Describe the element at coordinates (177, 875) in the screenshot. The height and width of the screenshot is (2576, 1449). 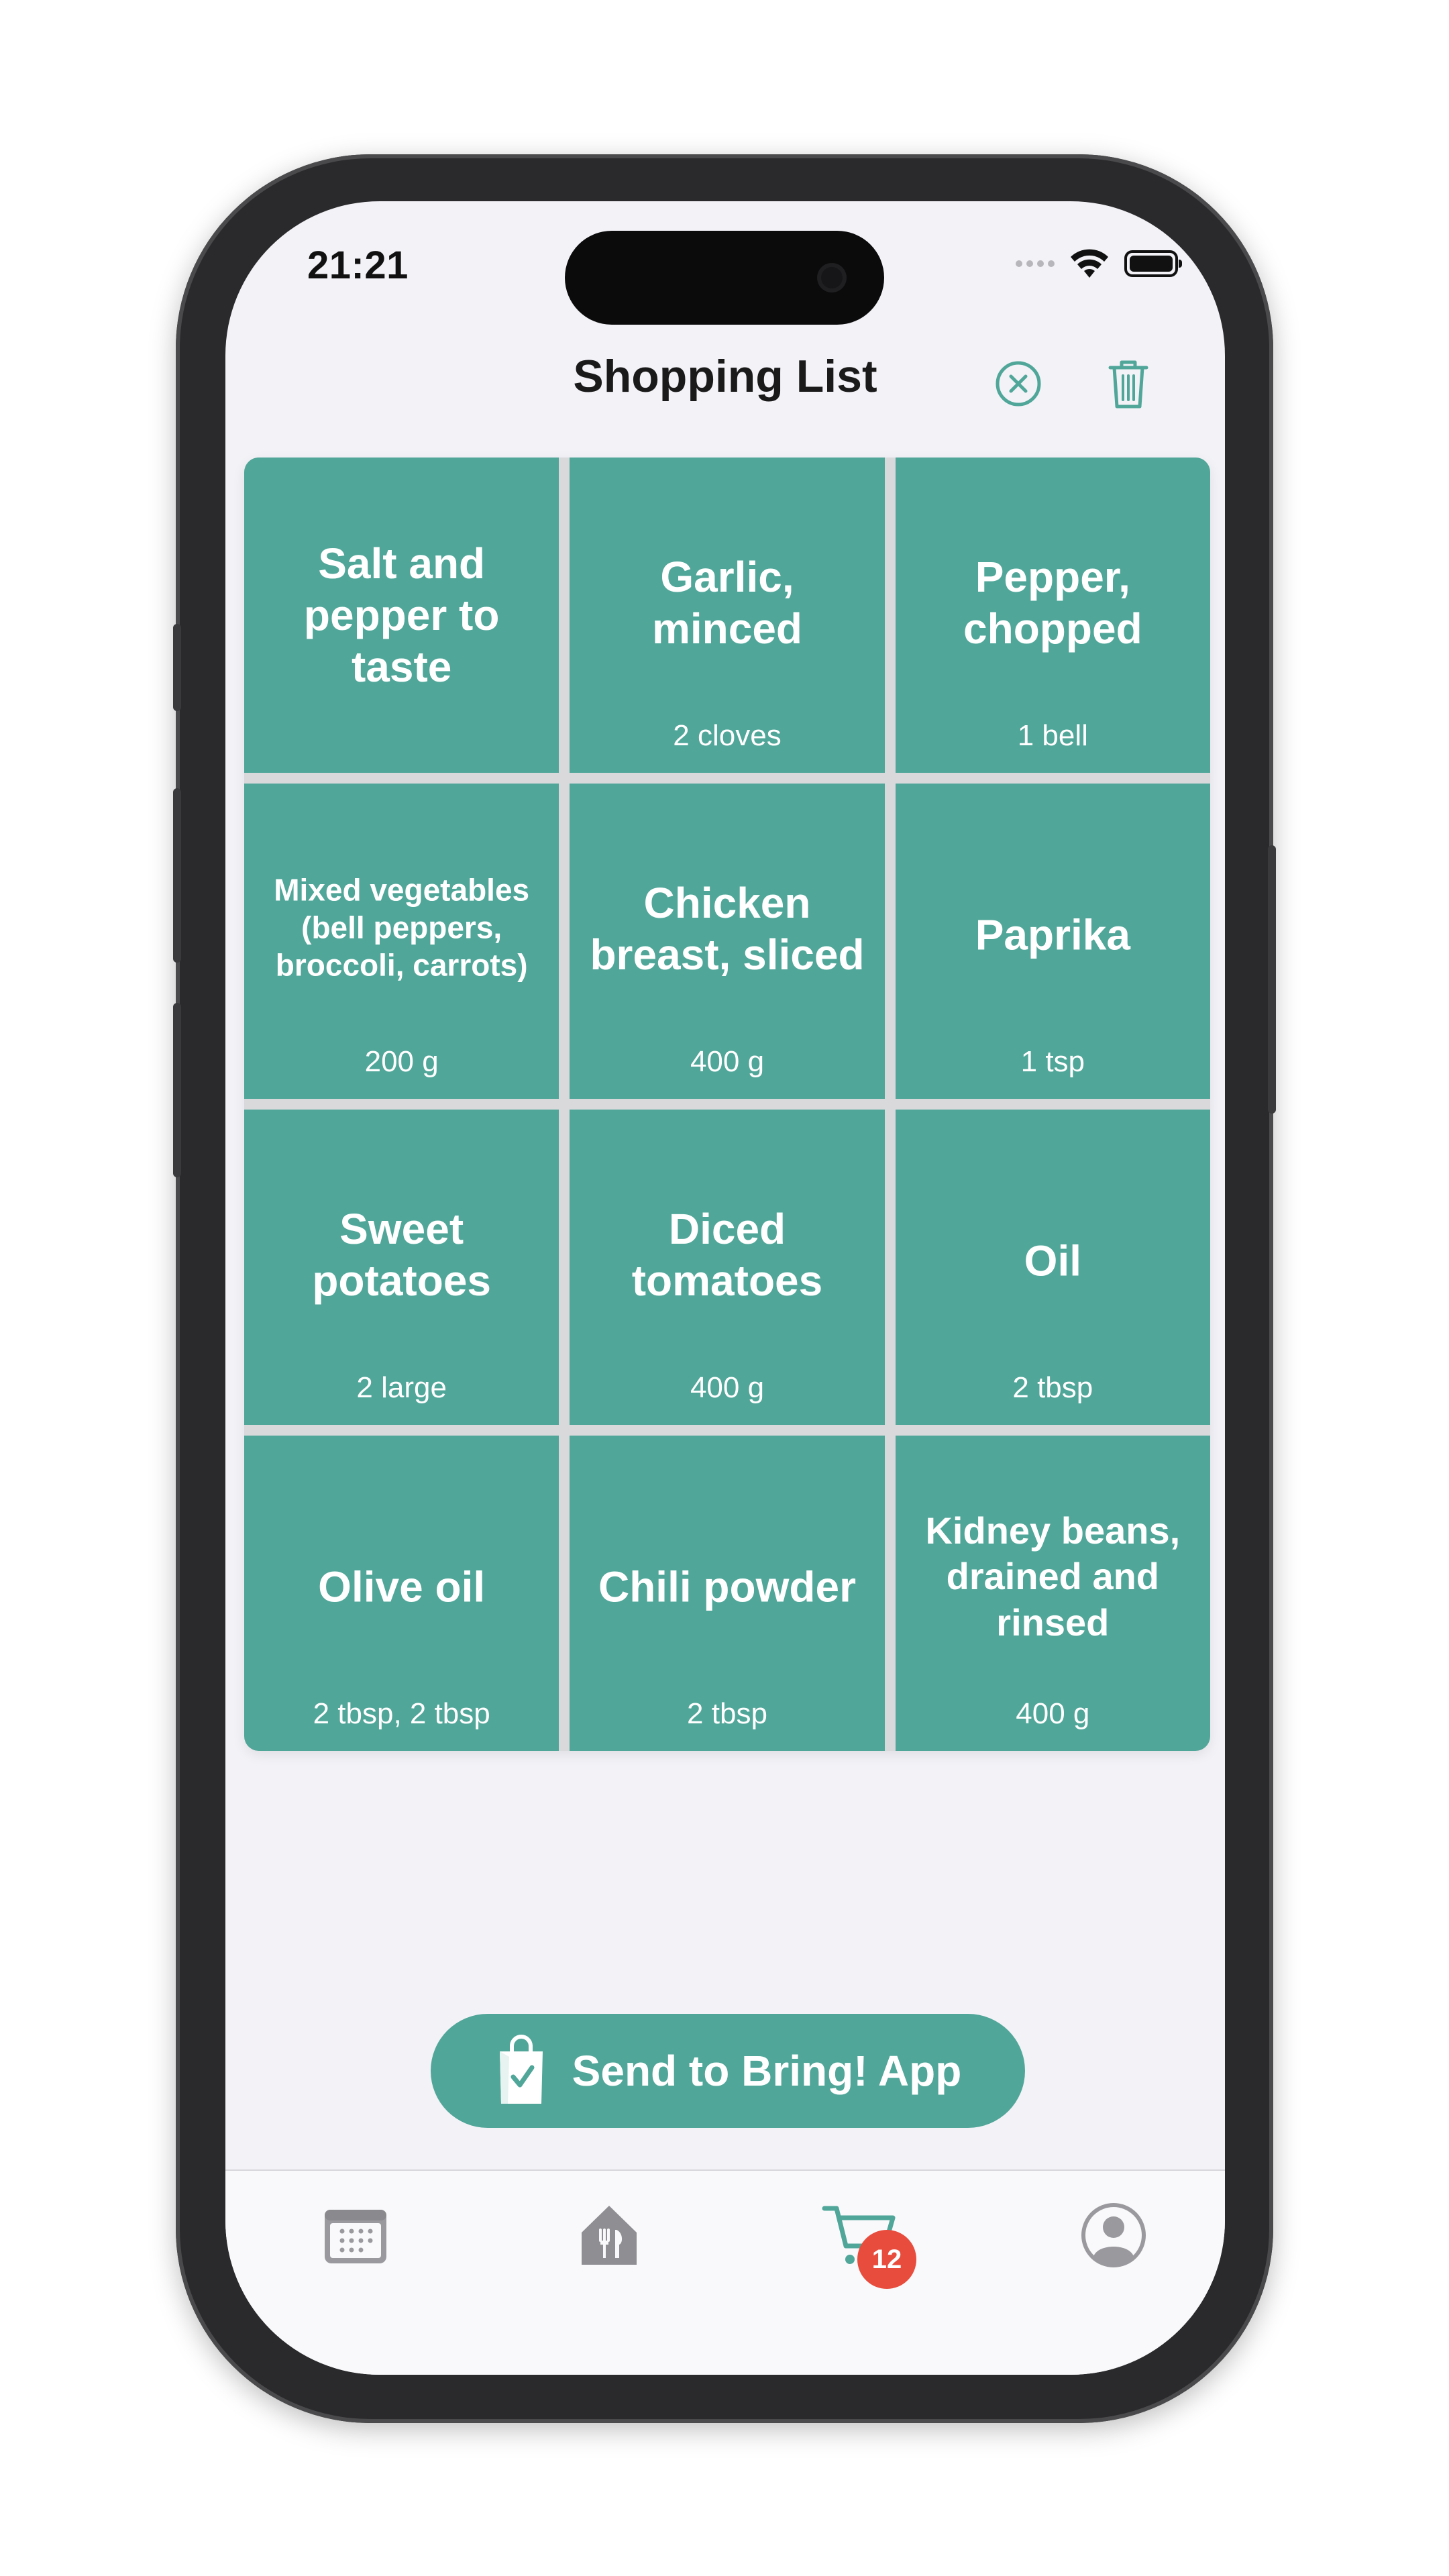
I see `volume-up-button` at that location.